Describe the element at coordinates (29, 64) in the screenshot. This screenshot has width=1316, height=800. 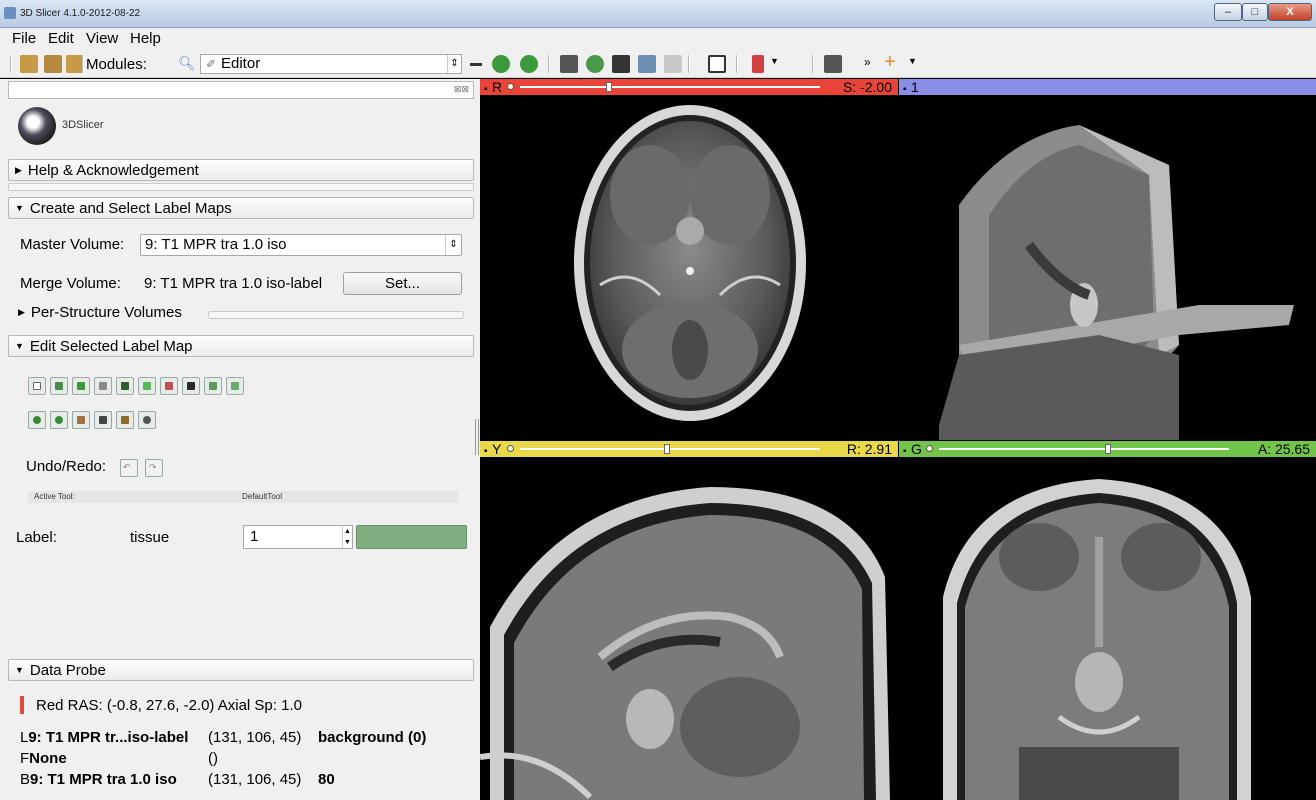
I see `load-data-icon` at that location.